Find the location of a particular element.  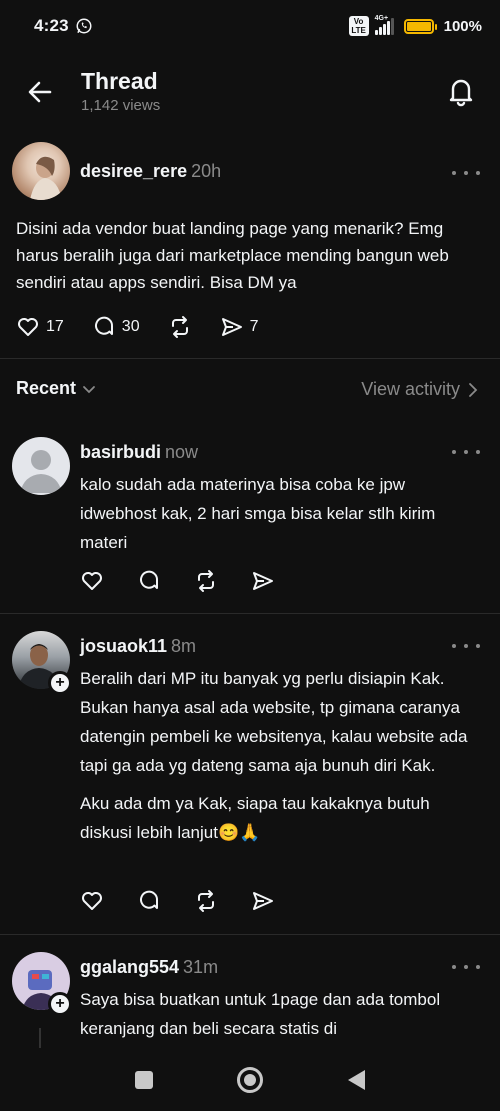

status-bar: 4:23 Vo LTE 4G+ 100% is located at coordinates (250, 26).